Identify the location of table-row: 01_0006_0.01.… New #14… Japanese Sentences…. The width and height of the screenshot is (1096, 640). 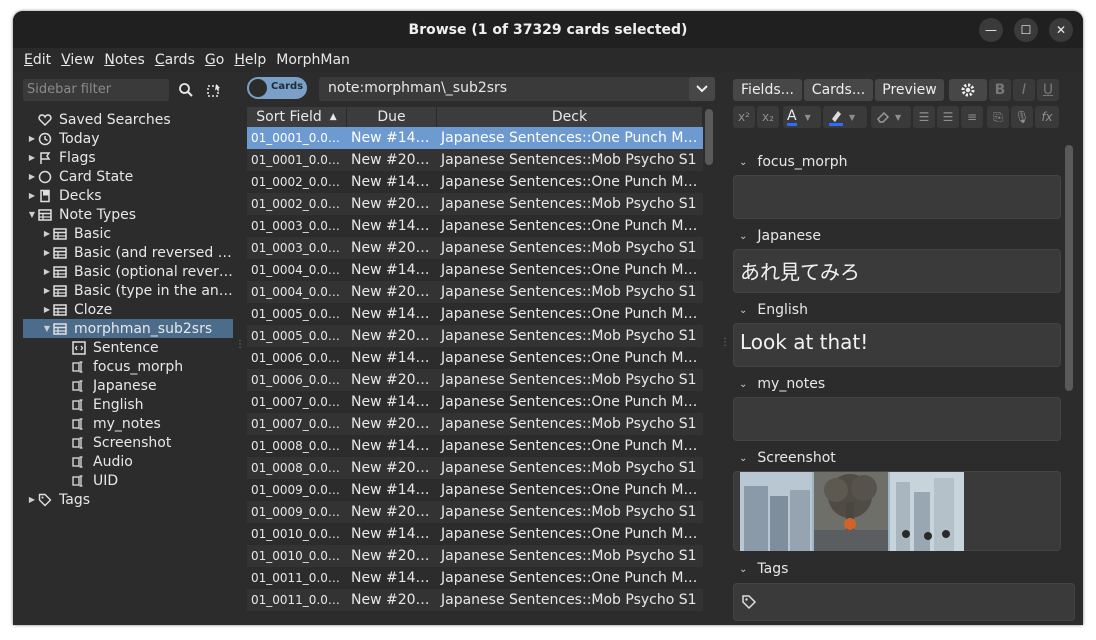
(475, 358).